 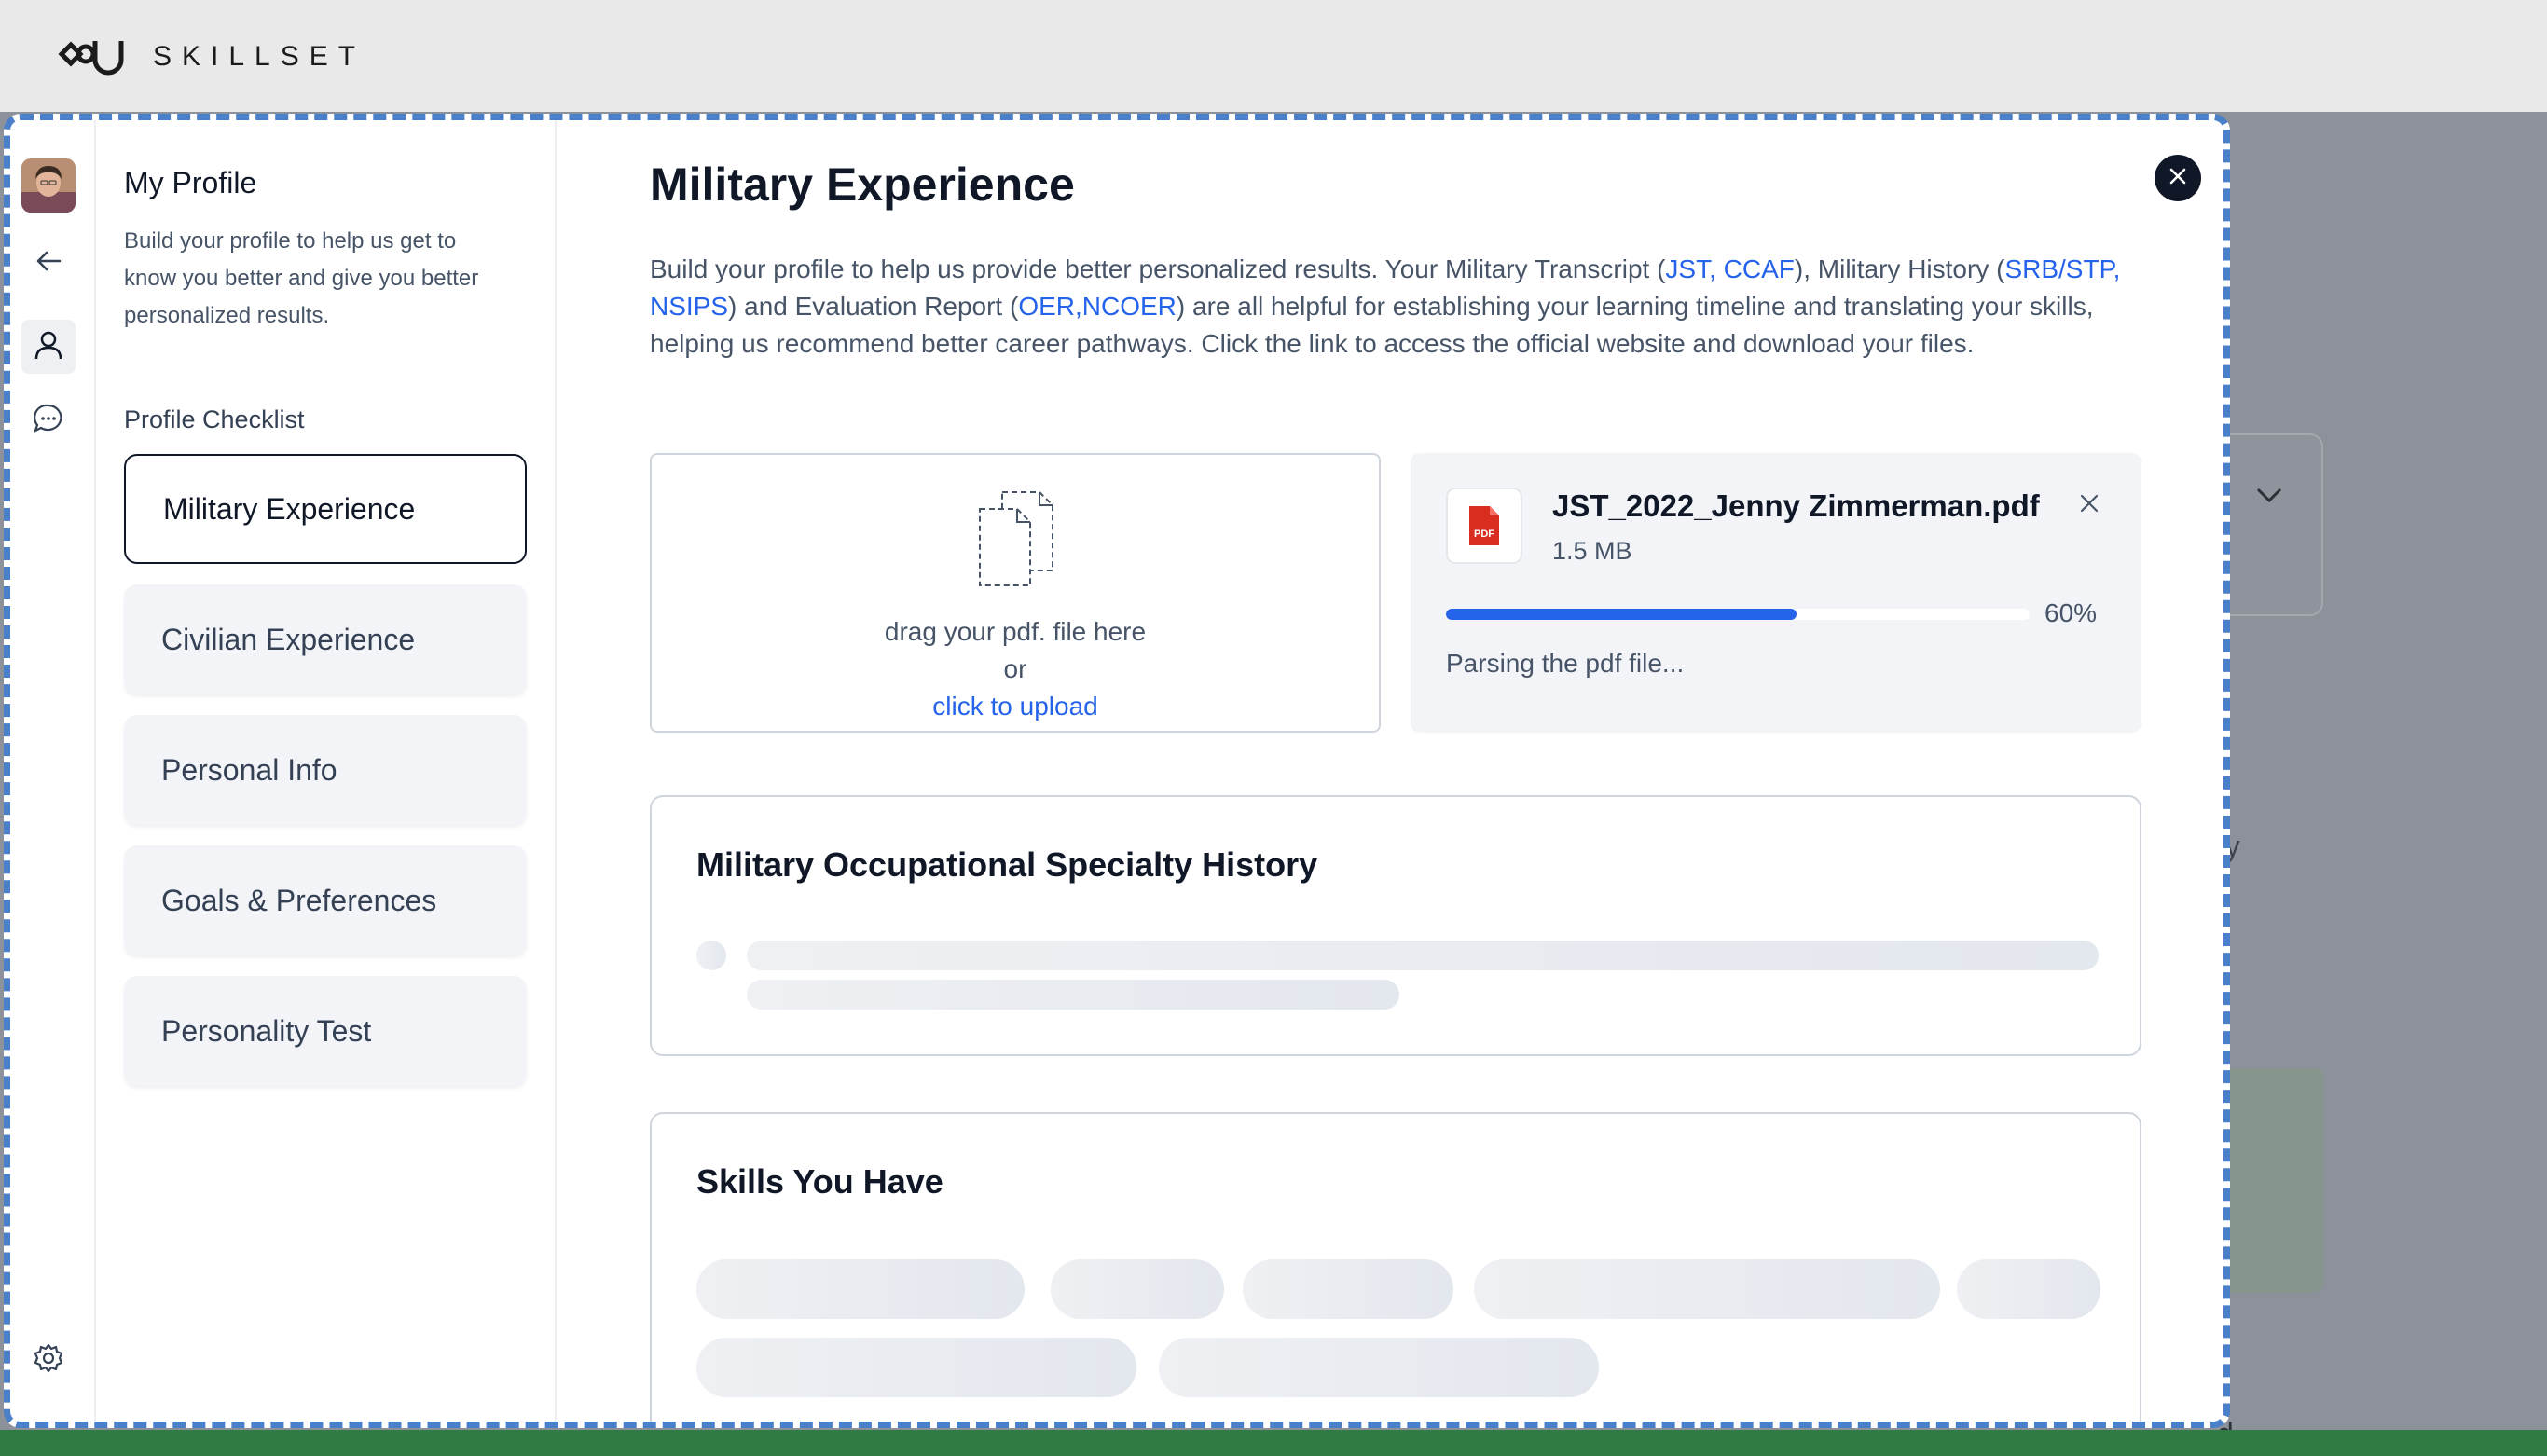 What do you see at coordinates (2271, 1180) in the screenshot?
I see `background-green-card` at bounding box center [2271, 1180].